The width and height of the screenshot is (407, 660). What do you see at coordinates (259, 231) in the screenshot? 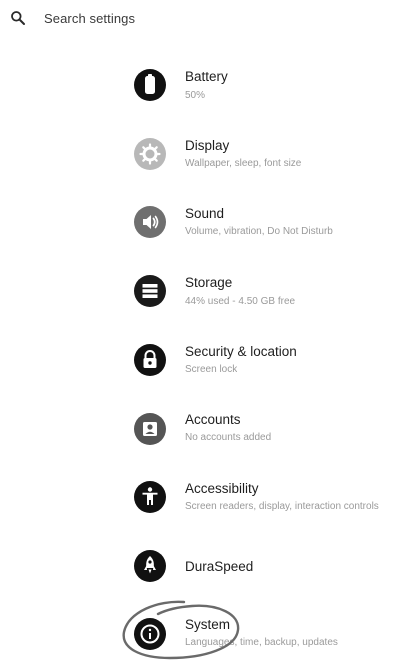
I see `settings-item-subtitle: Volume, vibration, Do Not Disturb` at bounding box center [259, 231].